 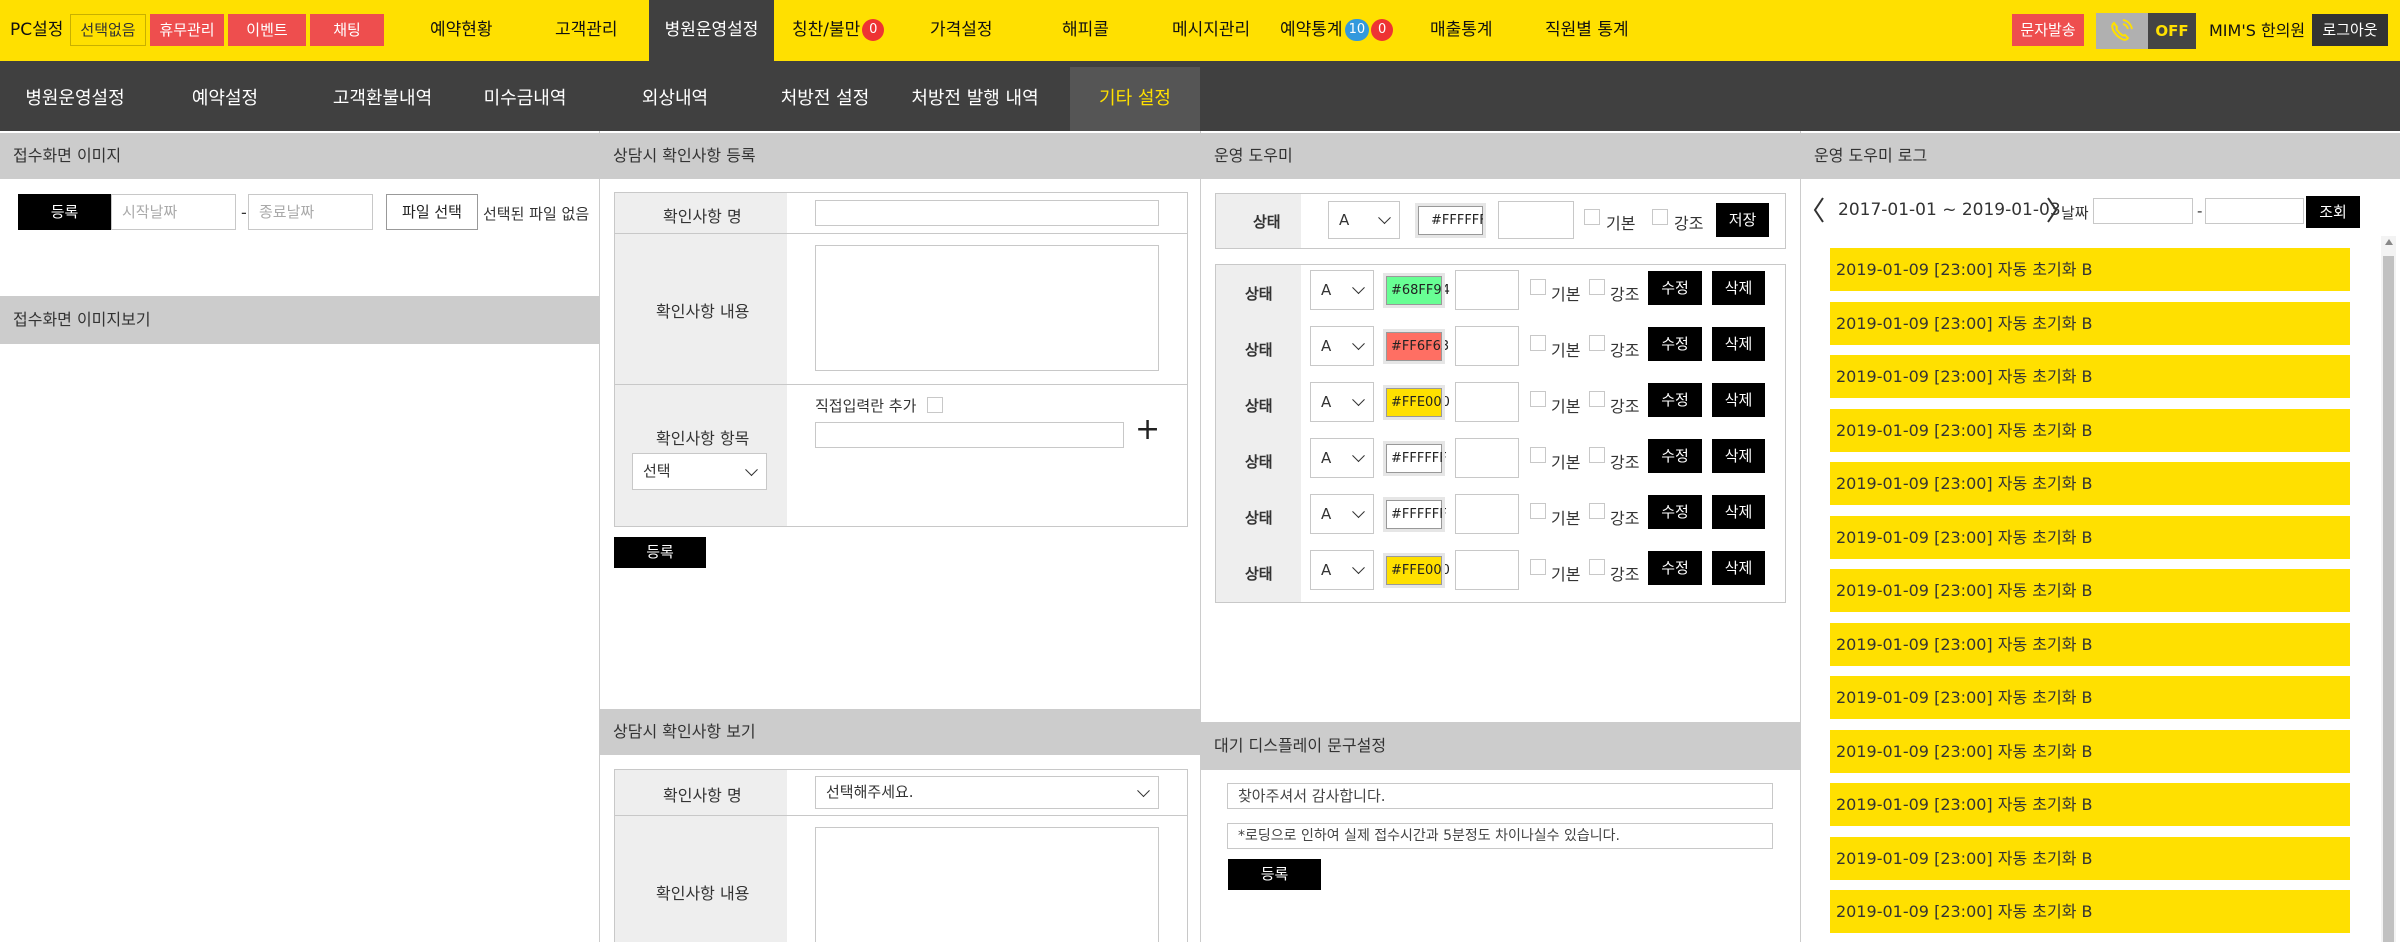 What do you see at coordinates (75, 99) in the screenshot?
I see `subnav-clinic-settings: 병원운영설정` at bounding box center [75, 99].